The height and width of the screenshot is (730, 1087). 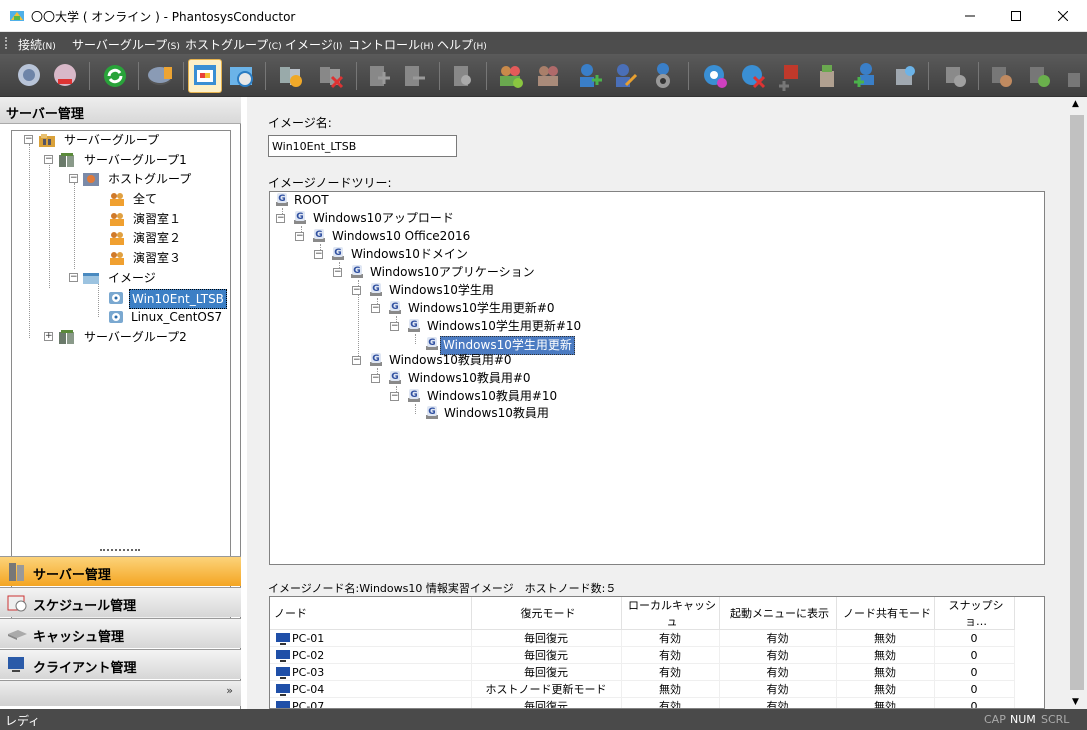 I want to click on image-name-field: Win10Ent_LTSB, so click(x=362, y=146).